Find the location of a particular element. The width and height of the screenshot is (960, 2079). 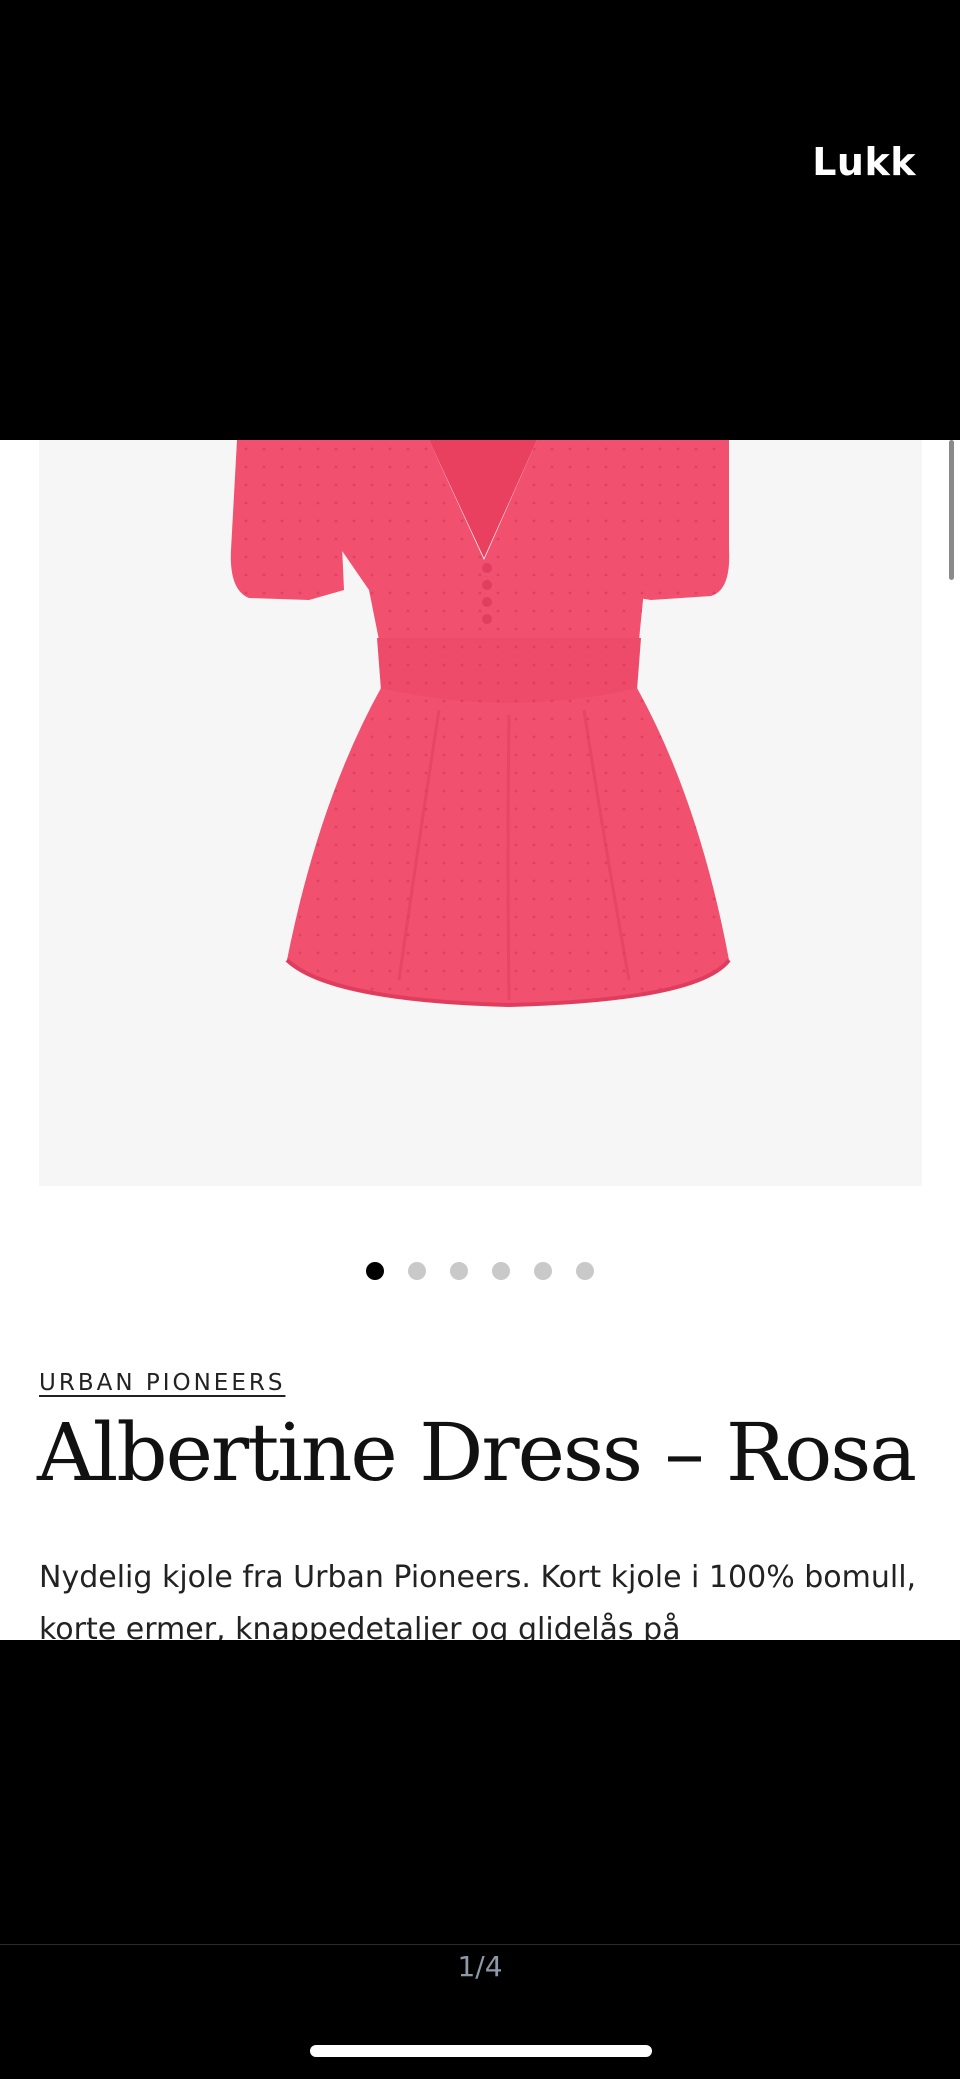

page-counter: 1/4 is located at coordinates (480, 1966).